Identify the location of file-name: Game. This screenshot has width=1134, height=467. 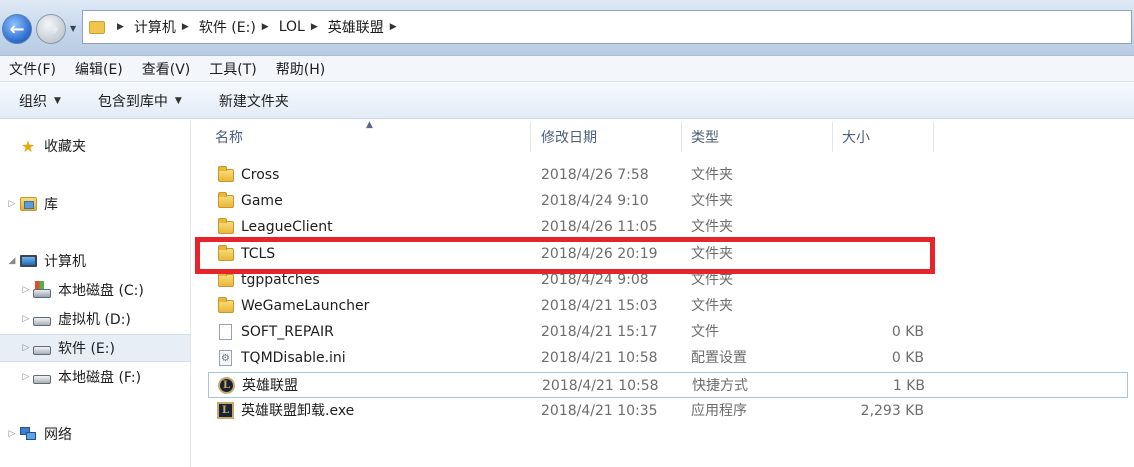
(262, 201).